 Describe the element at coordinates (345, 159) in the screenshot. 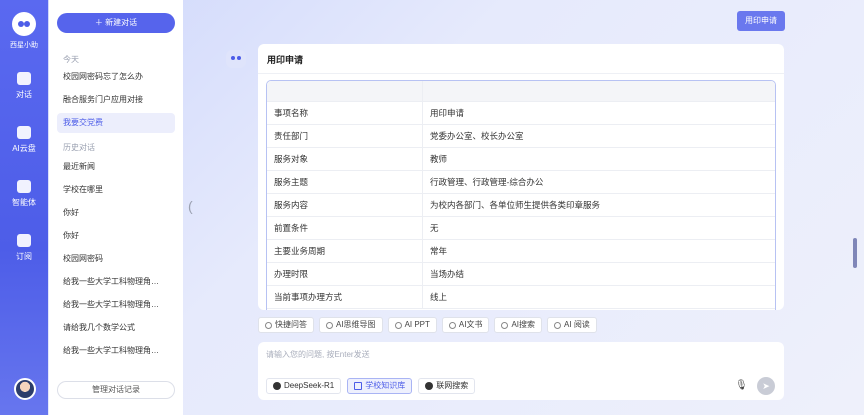

I see `row-key: 服务对象` at that location.